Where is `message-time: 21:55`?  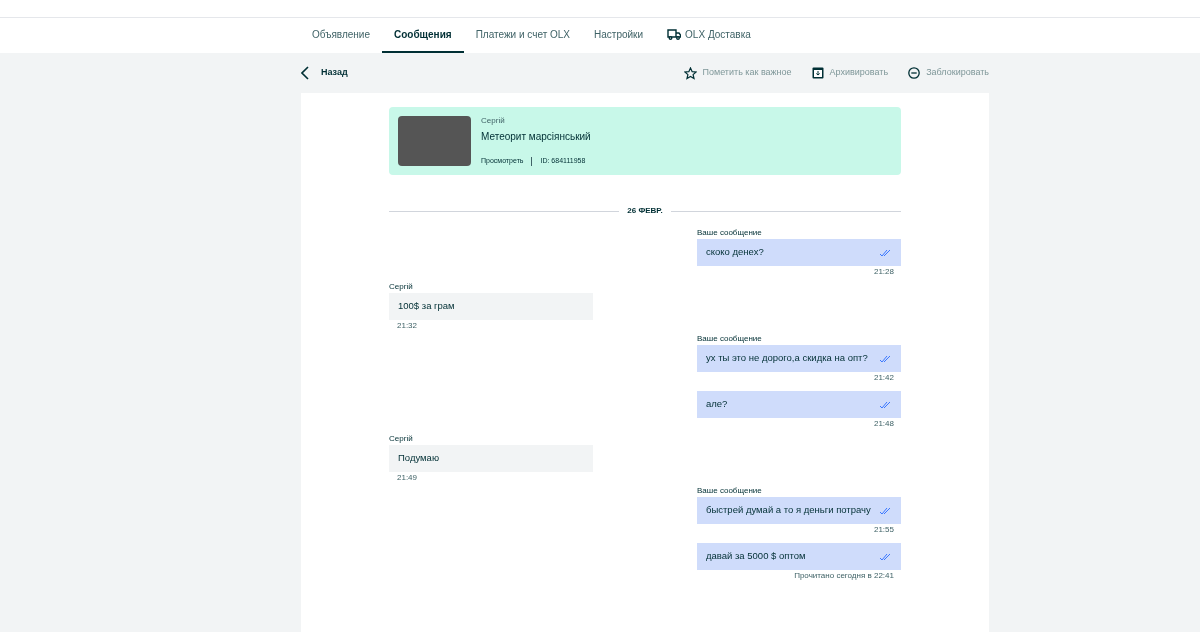 message-time: 21:55 is located at coordinates (884, 529).